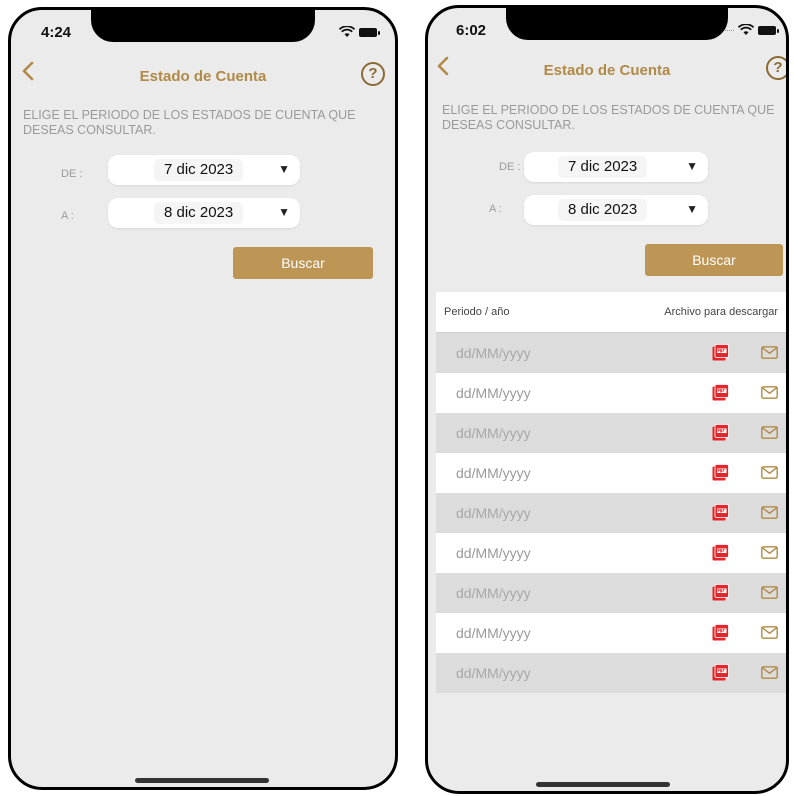 This screenshot has width=794, height=796. What do you see at coordinates (471, 30) in the screenshot?
I see `status-time: 6:02` at bounding box center [471, 30].